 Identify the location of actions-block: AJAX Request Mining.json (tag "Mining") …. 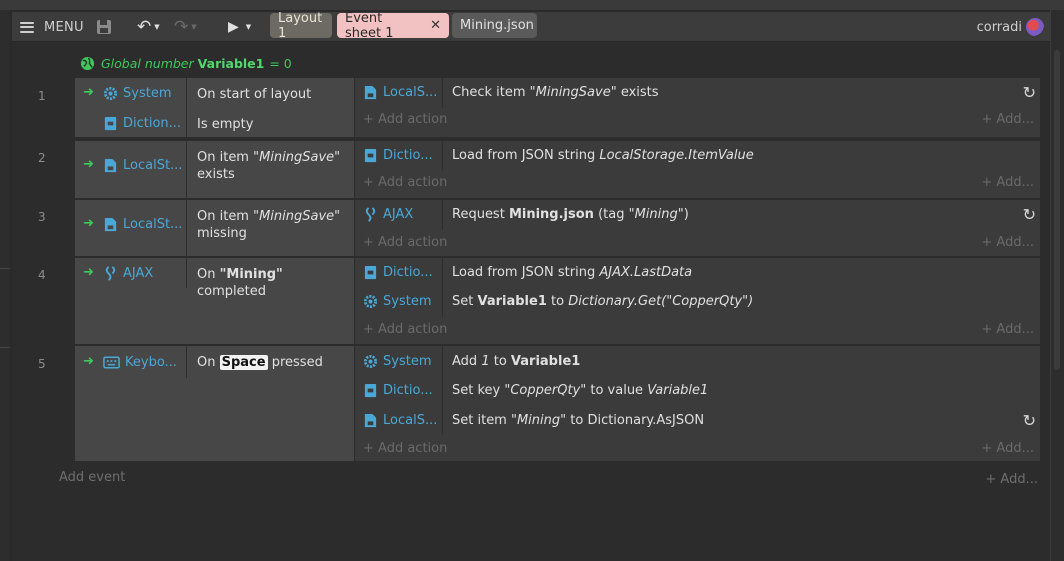
(697, 228).